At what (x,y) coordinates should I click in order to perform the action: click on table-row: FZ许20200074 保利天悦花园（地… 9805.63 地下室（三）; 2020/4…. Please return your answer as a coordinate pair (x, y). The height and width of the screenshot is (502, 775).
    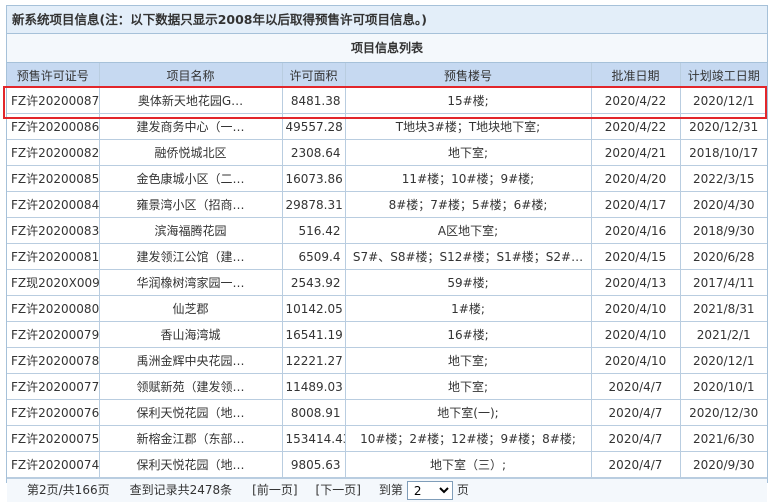
    Looking at the image, I should click on (387, 464).